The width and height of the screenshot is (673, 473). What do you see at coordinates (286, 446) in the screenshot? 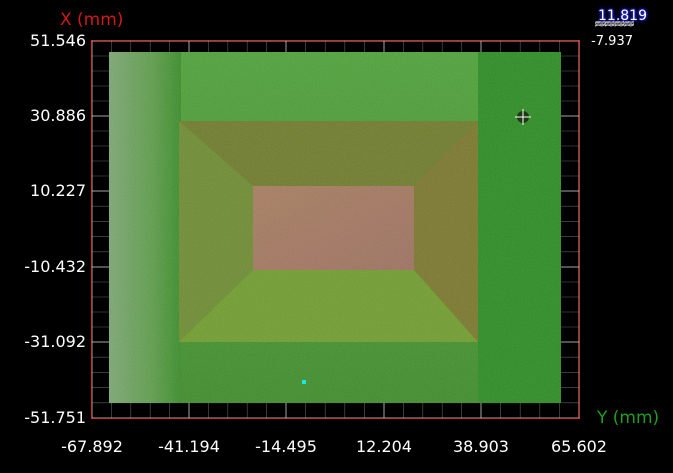
I see `y-tick-label: -14.495` at bounding box center [286, 446].